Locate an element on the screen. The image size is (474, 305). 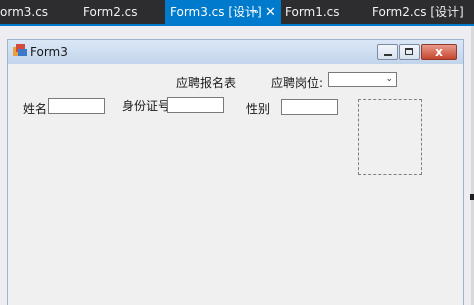
tab-label: orm3.cs is located at coordinates (24, 12).